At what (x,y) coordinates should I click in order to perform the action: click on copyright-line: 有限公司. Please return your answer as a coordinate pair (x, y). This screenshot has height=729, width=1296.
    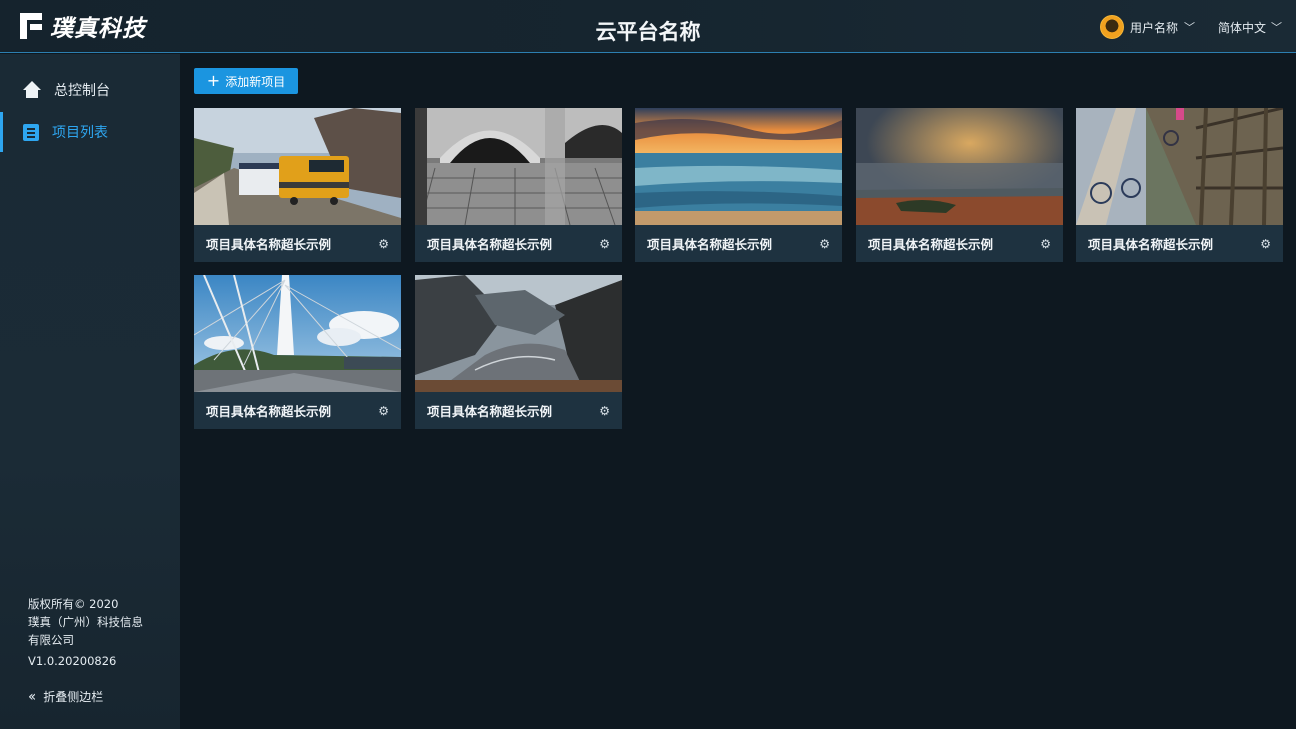
    Looking at the image, I should click on (51, 640).